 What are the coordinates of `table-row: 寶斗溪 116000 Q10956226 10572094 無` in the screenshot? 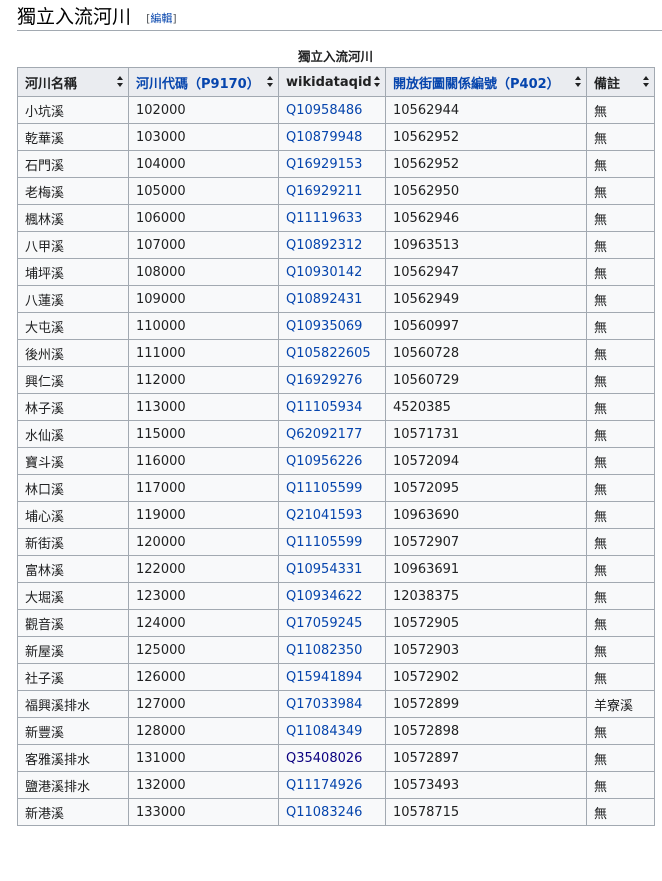 It's located at (336, 461).